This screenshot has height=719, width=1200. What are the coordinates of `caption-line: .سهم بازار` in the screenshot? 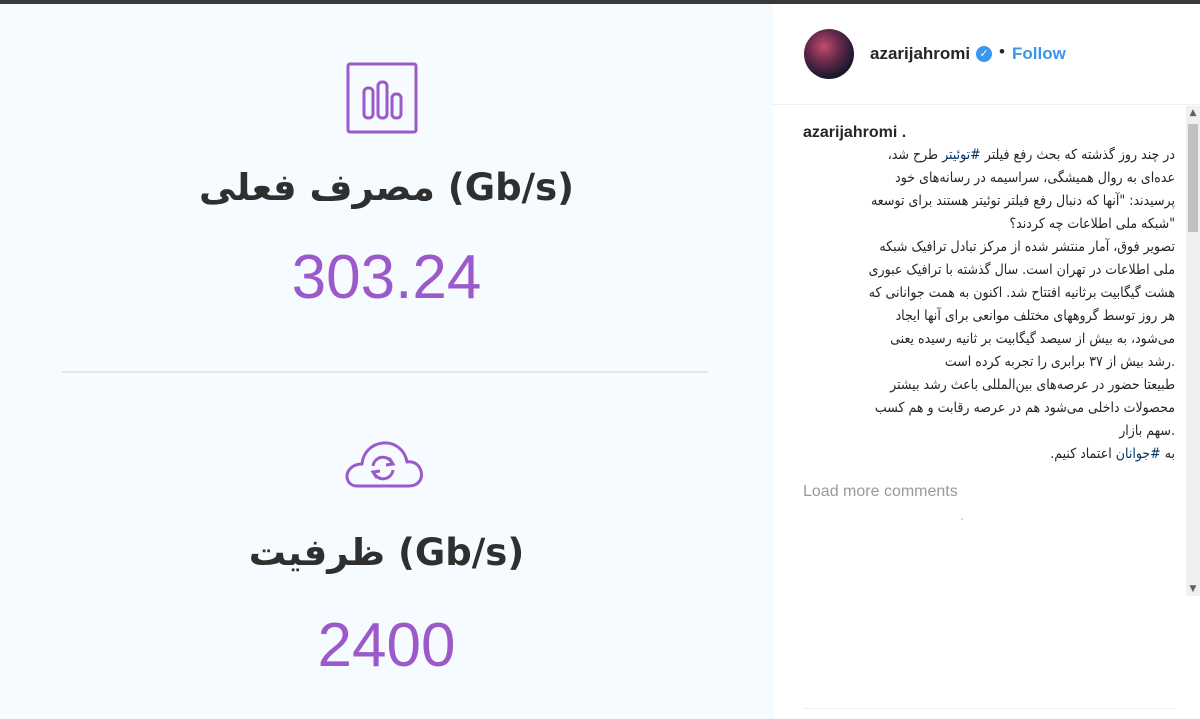 It's located at (1147, 431).